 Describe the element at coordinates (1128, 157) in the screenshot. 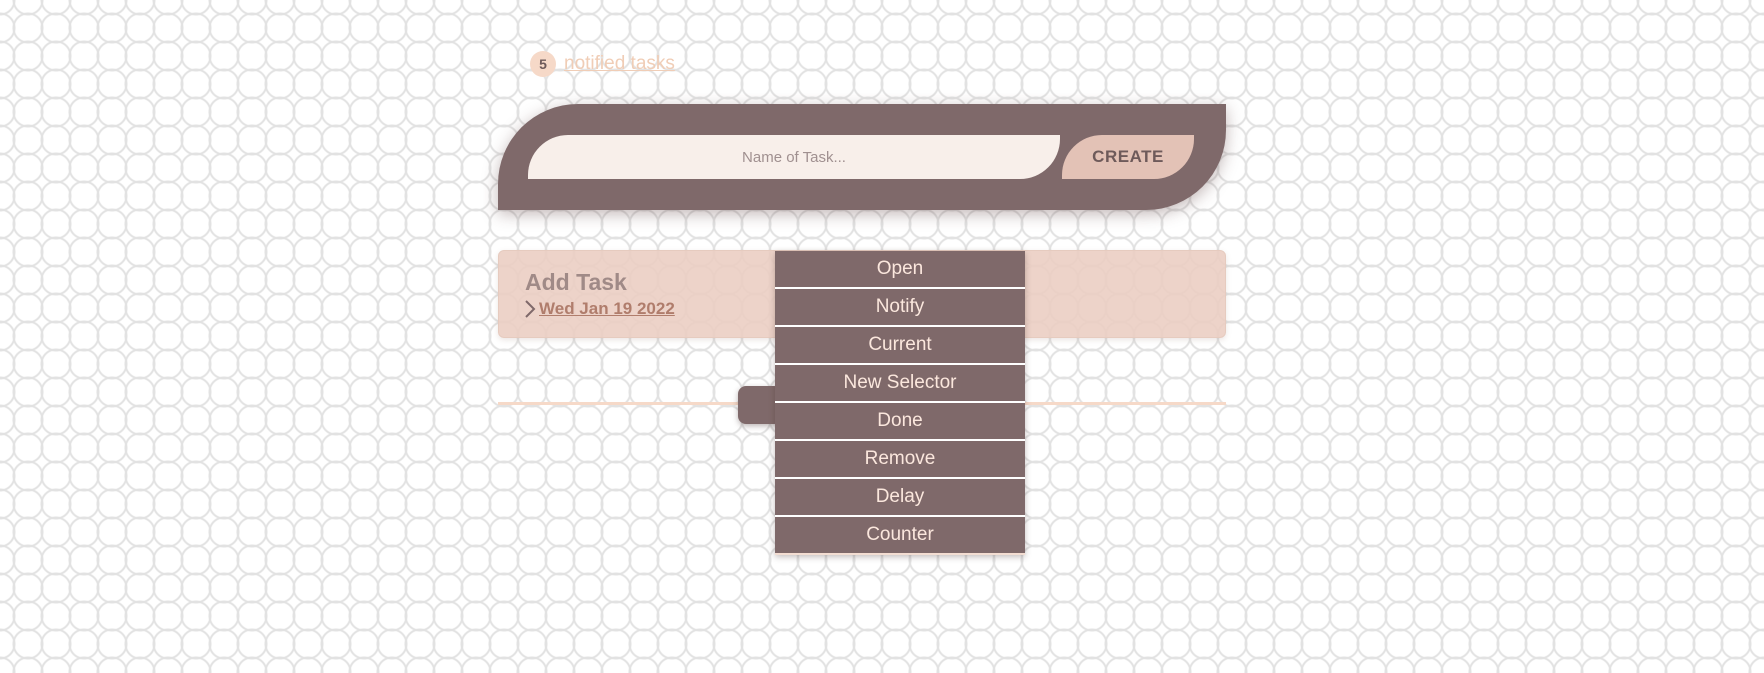

I see `create-button: CREATE` at that location.